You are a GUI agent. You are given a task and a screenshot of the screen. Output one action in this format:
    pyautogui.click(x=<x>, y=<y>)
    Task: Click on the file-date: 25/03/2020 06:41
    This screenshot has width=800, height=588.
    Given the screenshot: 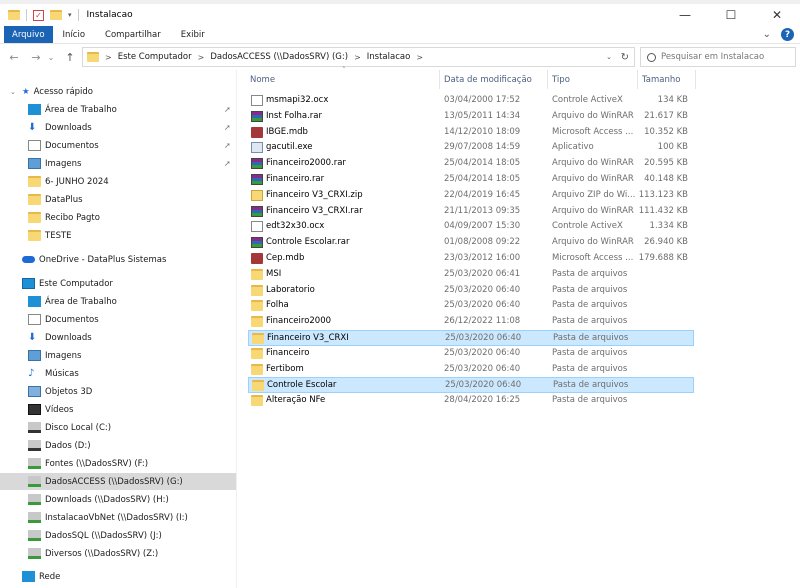 What is the action you would take?
    pyautogui.click(x=482, y=273)
    